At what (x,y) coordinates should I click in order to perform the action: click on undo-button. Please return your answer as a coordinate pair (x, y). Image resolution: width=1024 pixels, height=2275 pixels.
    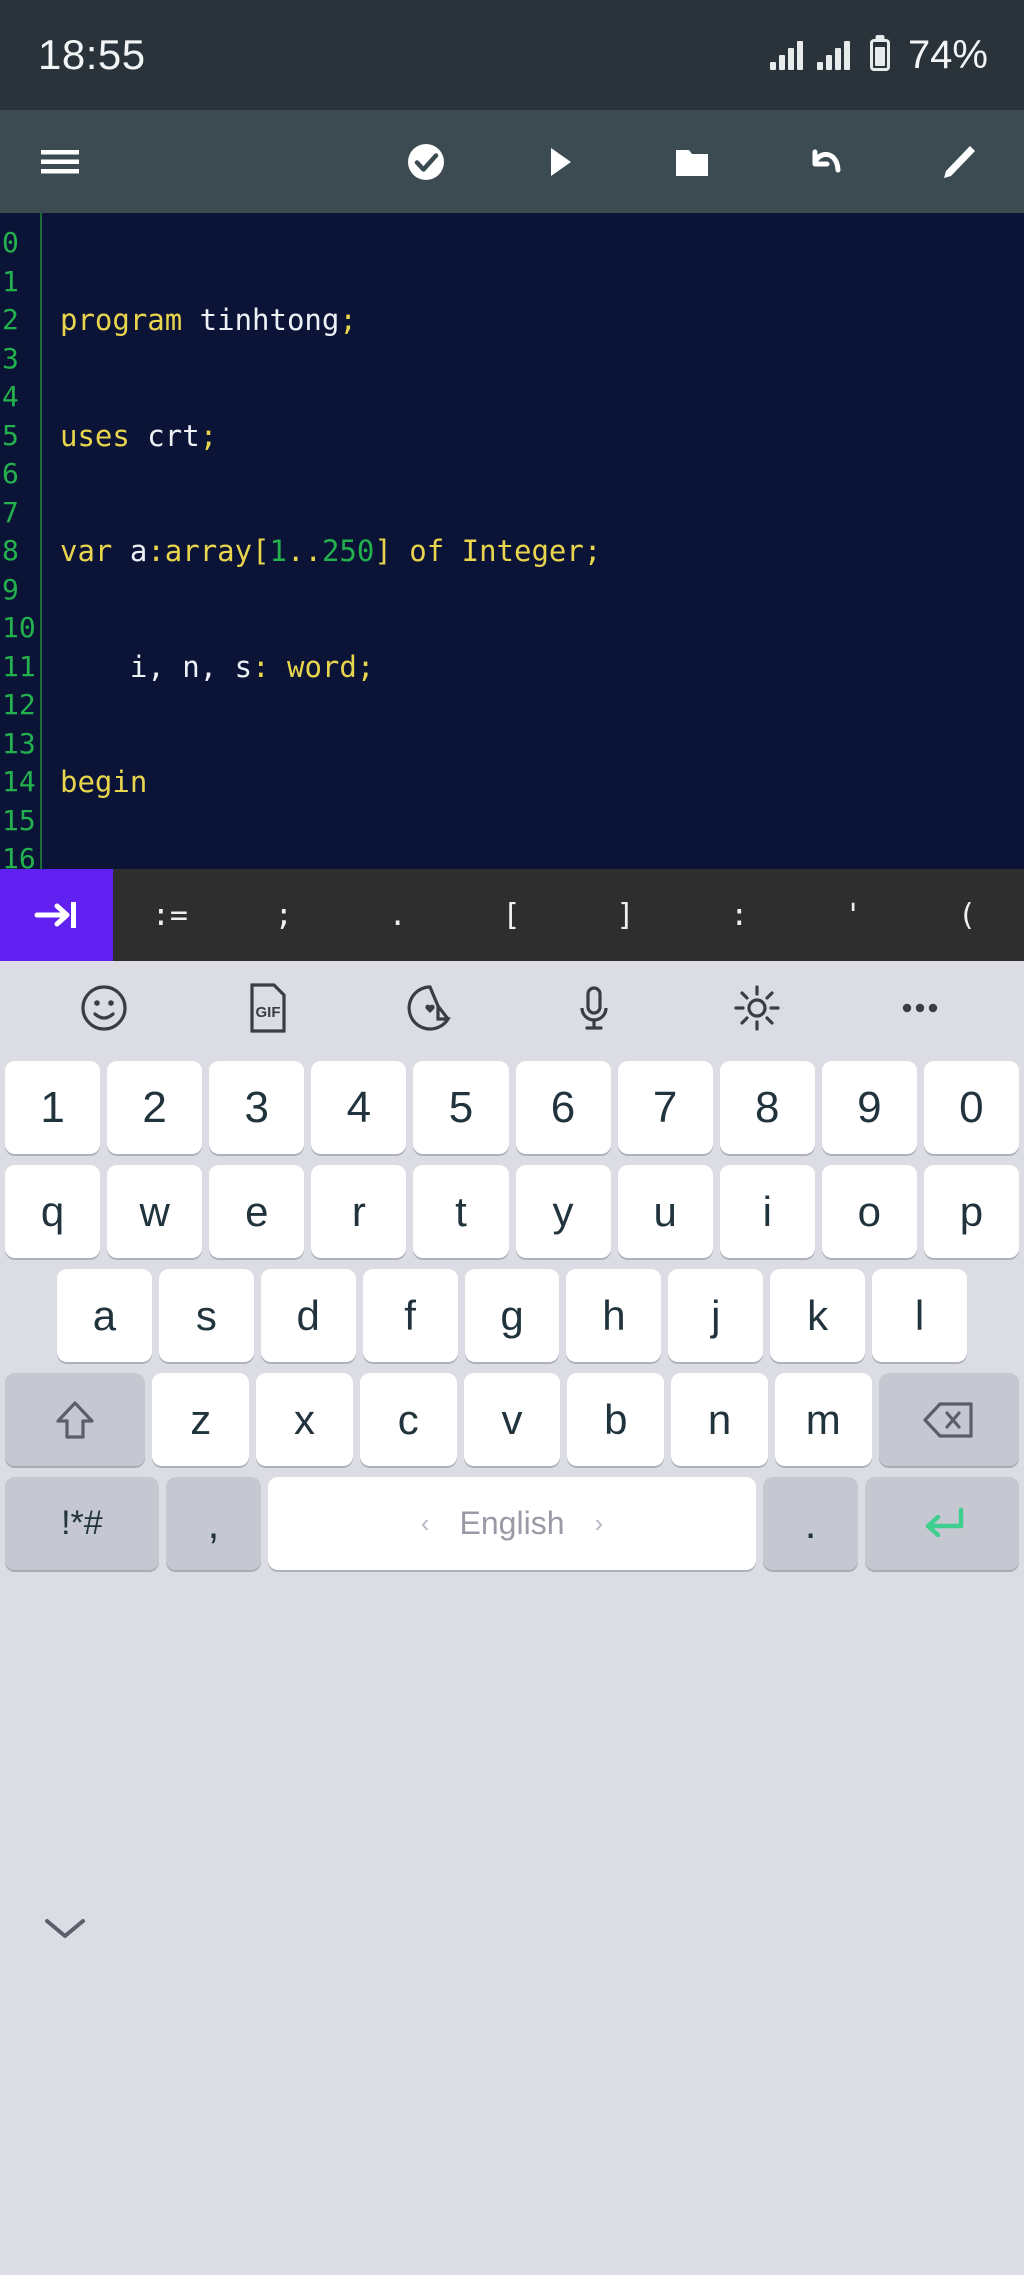
    Looking at the image, I should click on (824, 161).